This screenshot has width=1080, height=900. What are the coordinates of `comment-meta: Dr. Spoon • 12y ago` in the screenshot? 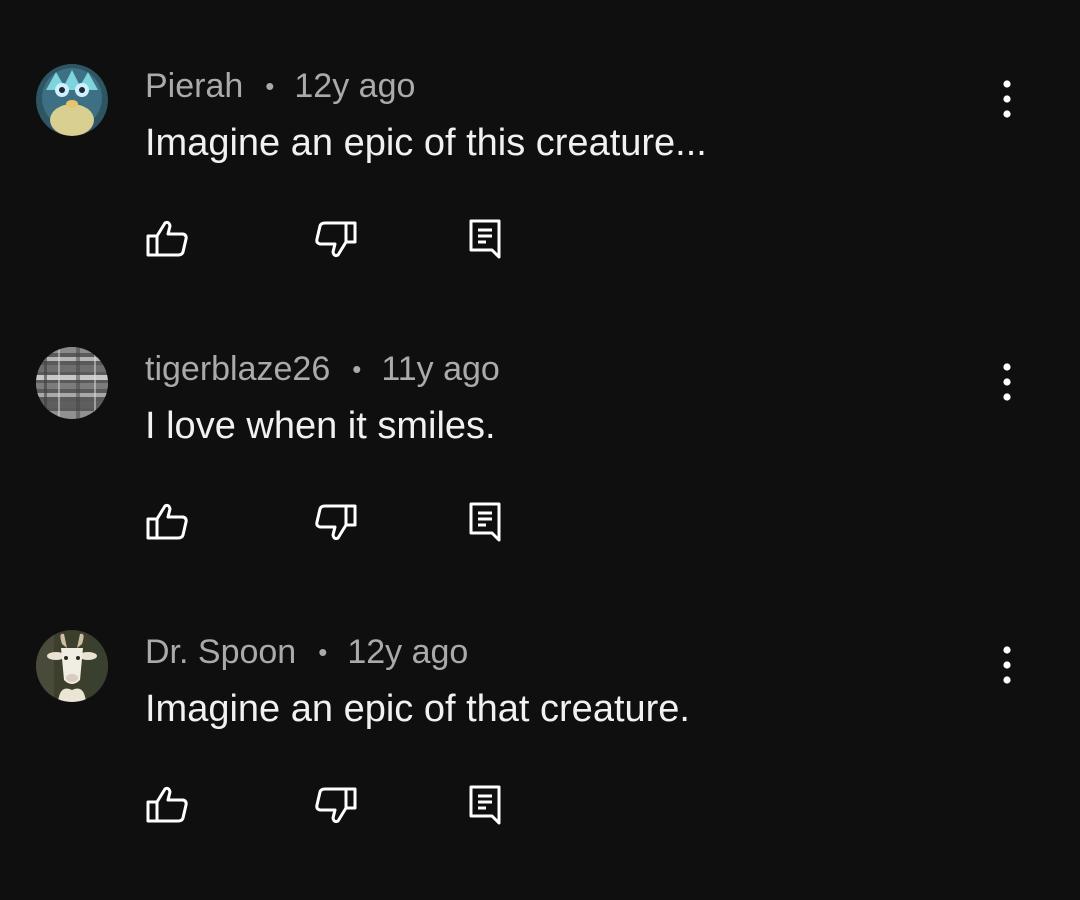 It's located at (306, 652).